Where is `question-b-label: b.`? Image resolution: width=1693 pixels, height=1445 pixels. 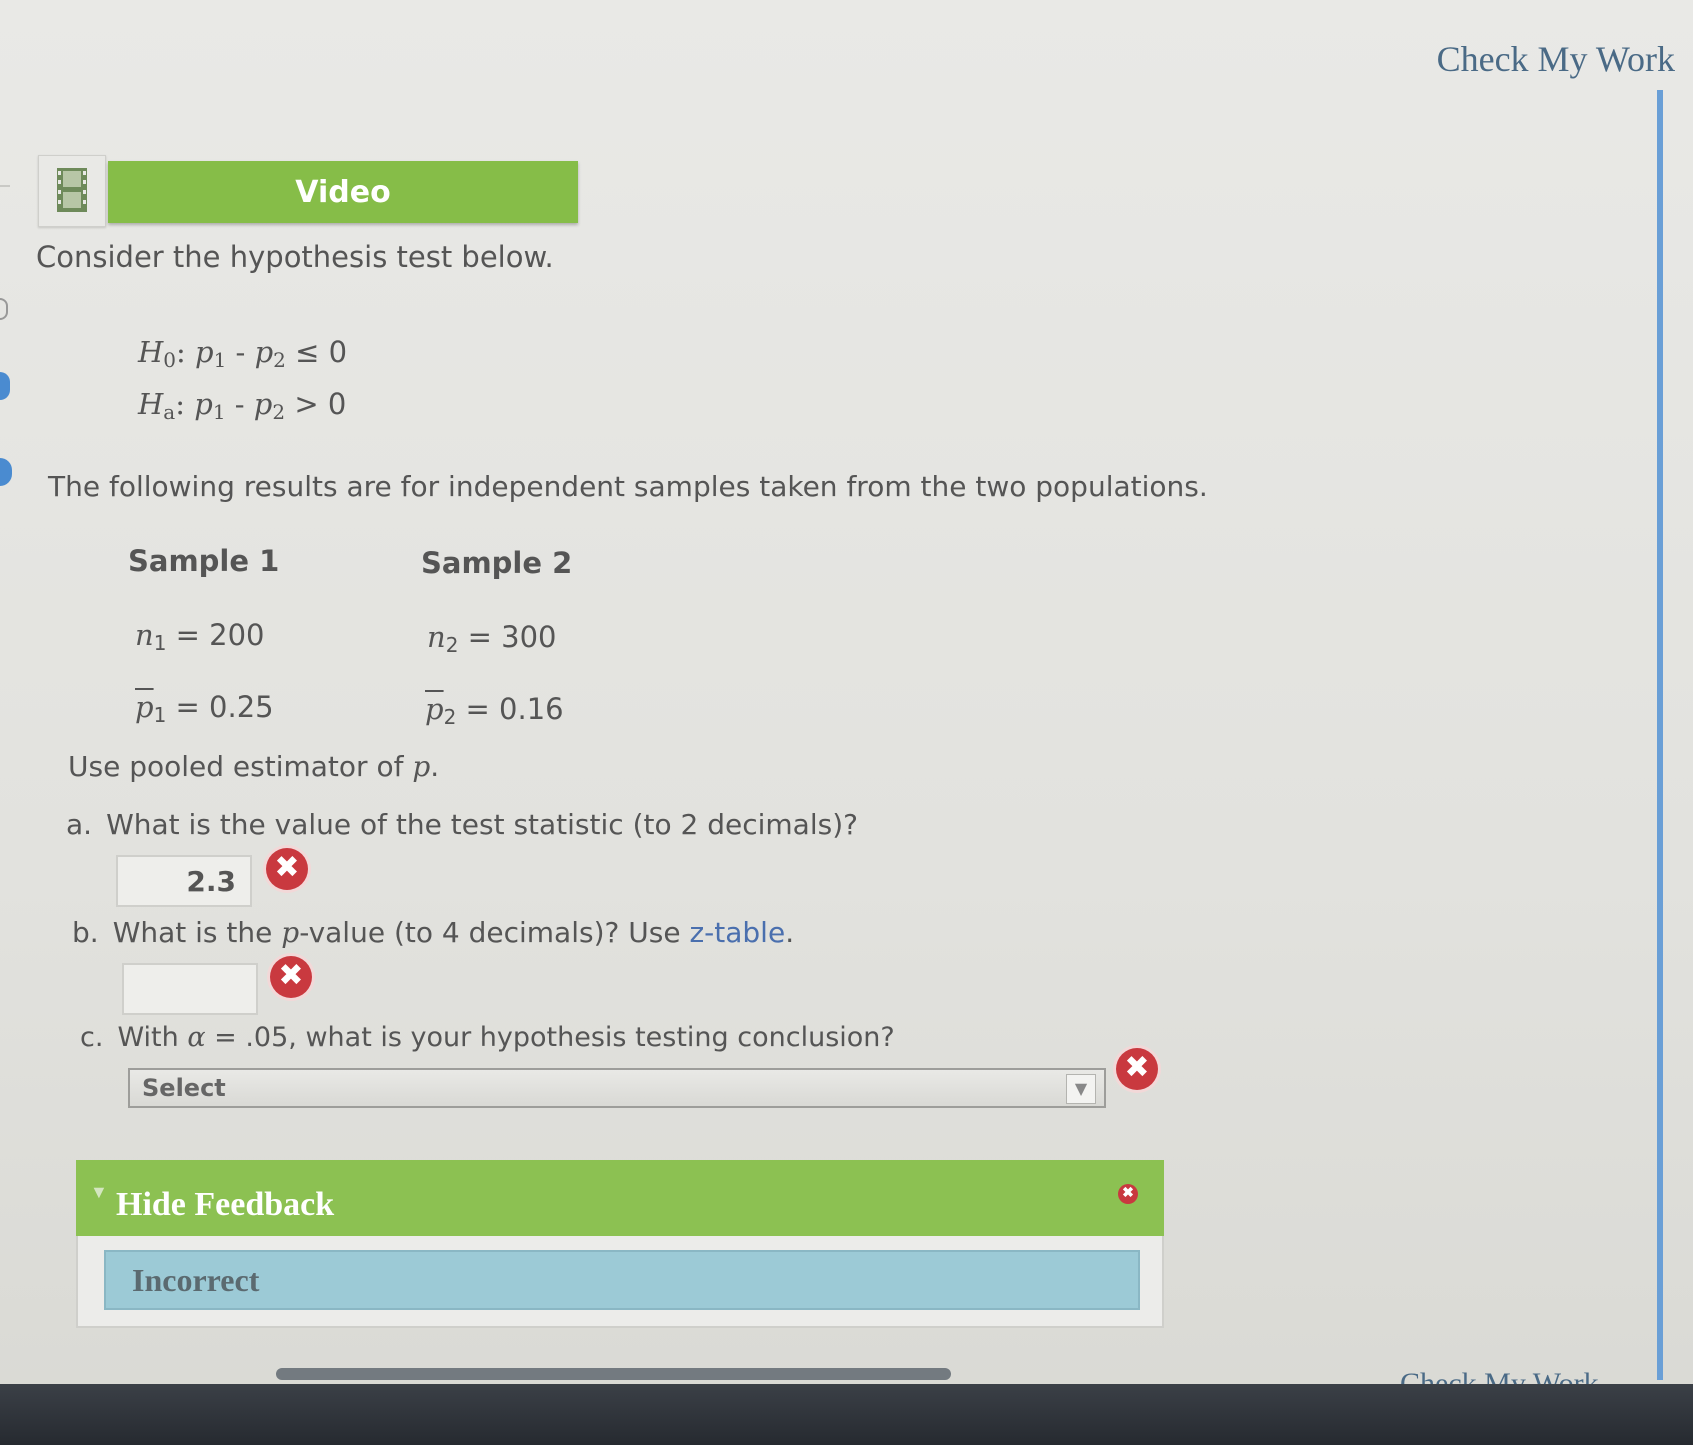
question-b-label: b. is located at coordinates (85, 932).